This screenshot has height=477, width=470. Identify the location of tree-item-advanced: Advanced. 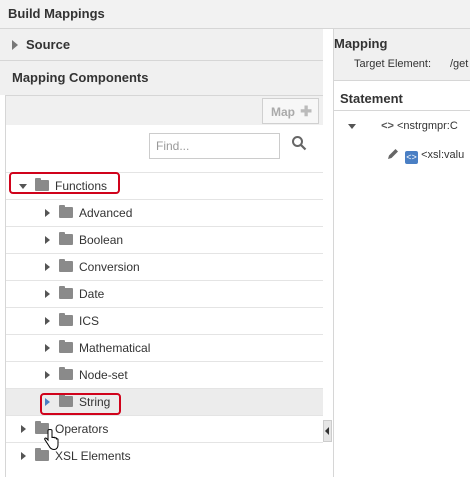
(164, 212).